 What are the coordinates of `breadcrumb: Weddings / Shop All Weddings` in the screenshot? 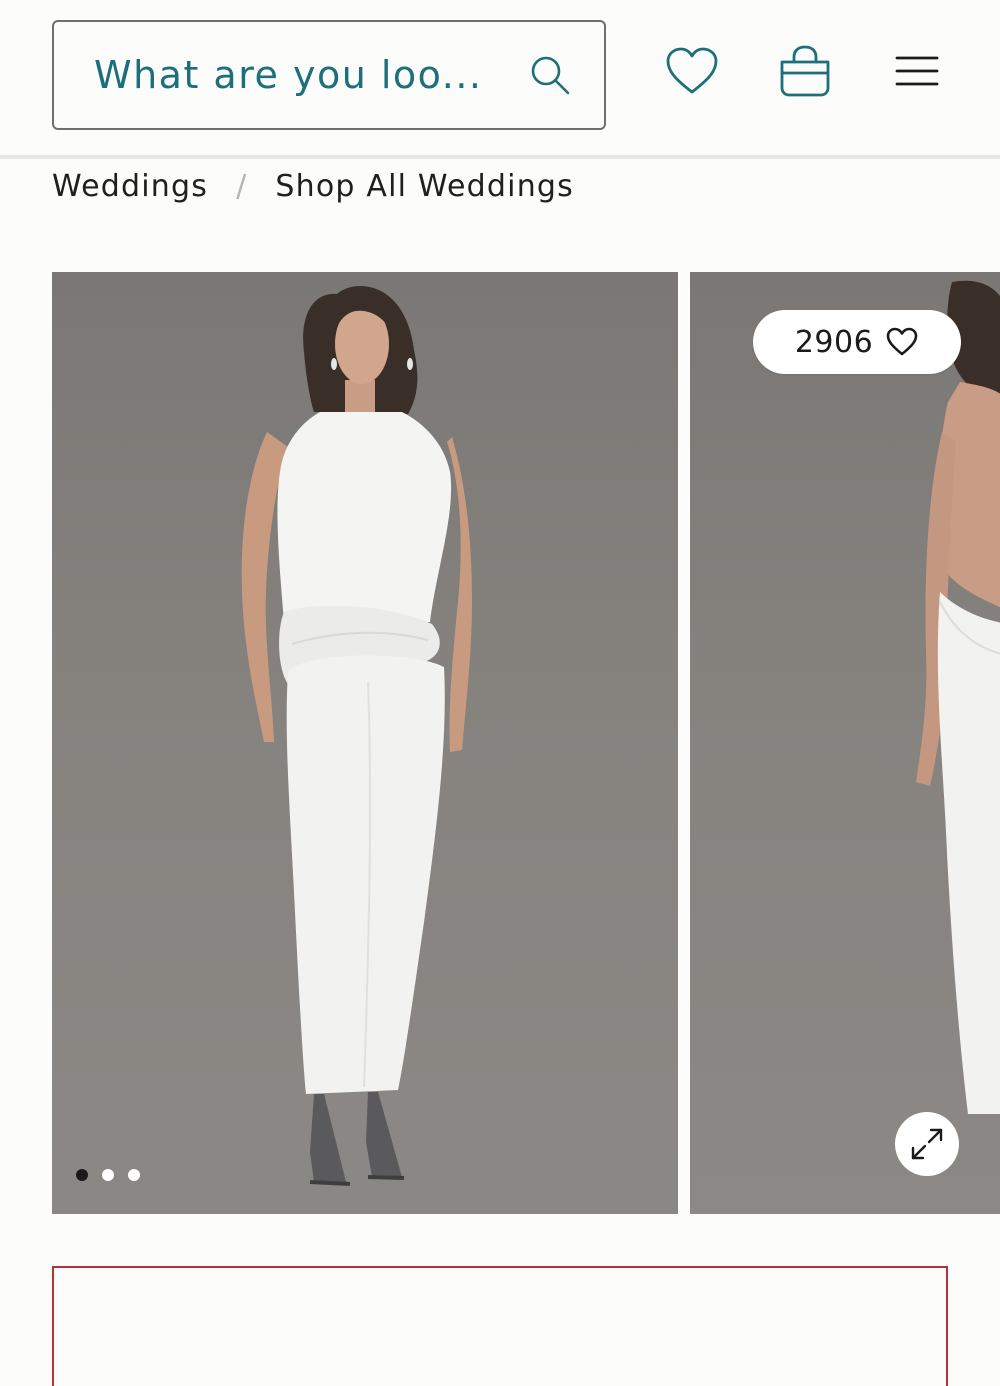 It's located at (313, 186).